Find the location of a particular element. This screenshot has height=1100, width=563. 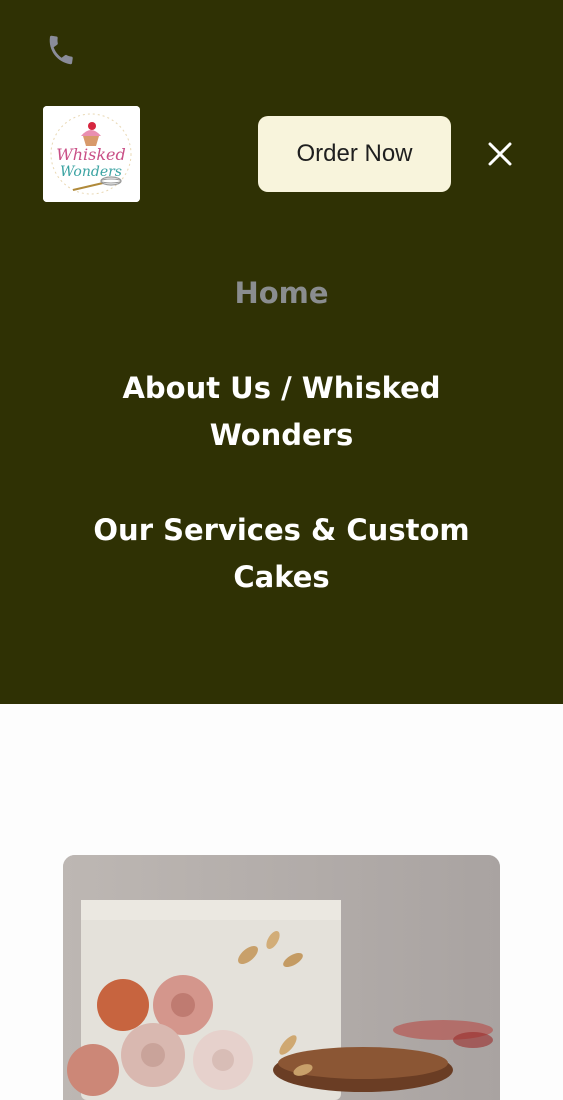

logo: Whisked Wonders is located at coordinates (91, 154).